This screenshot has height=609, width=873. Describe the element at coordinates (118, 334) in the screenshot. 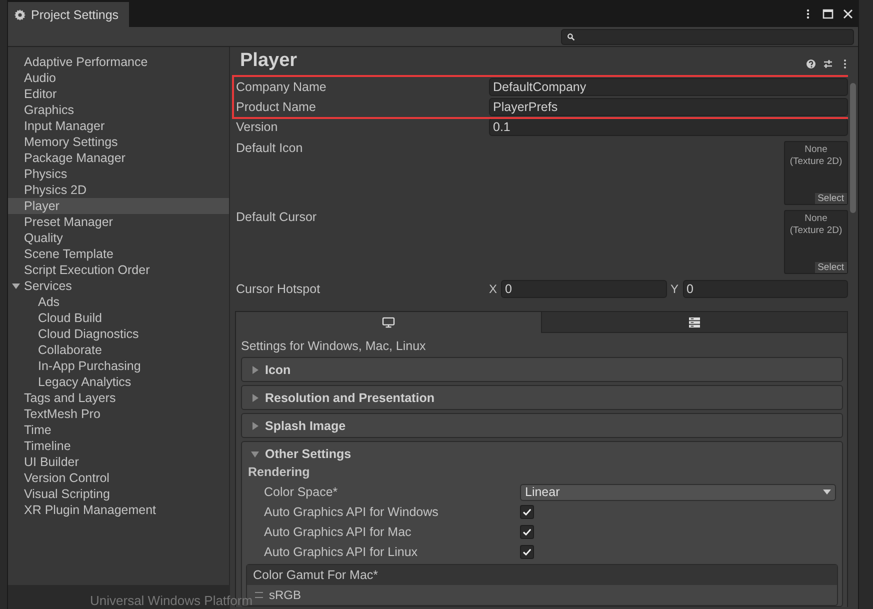

I see `sidebar-item: Cloud Diagnostics` at that location.